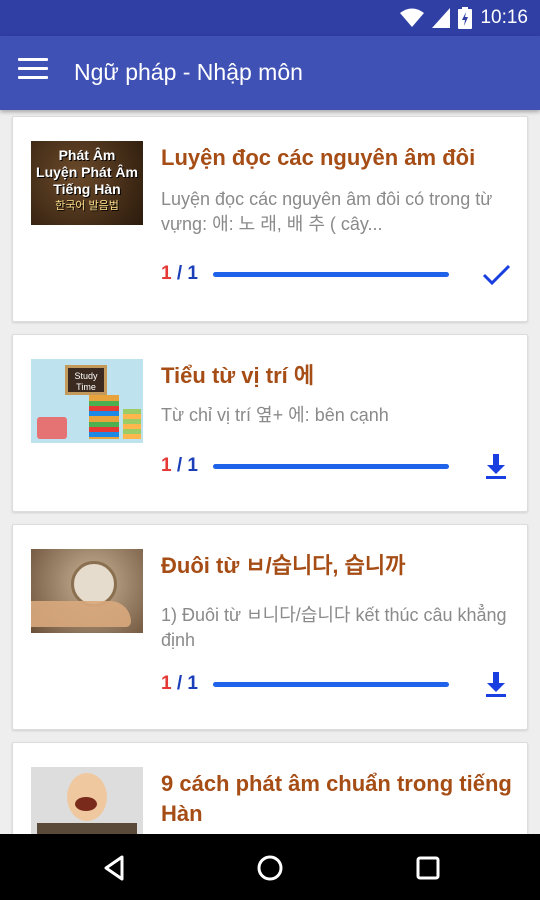  Describe the element at coordinates (87, 172) in the screenshot. I see `thumb-text: Luyện Phát Âm` at that location.